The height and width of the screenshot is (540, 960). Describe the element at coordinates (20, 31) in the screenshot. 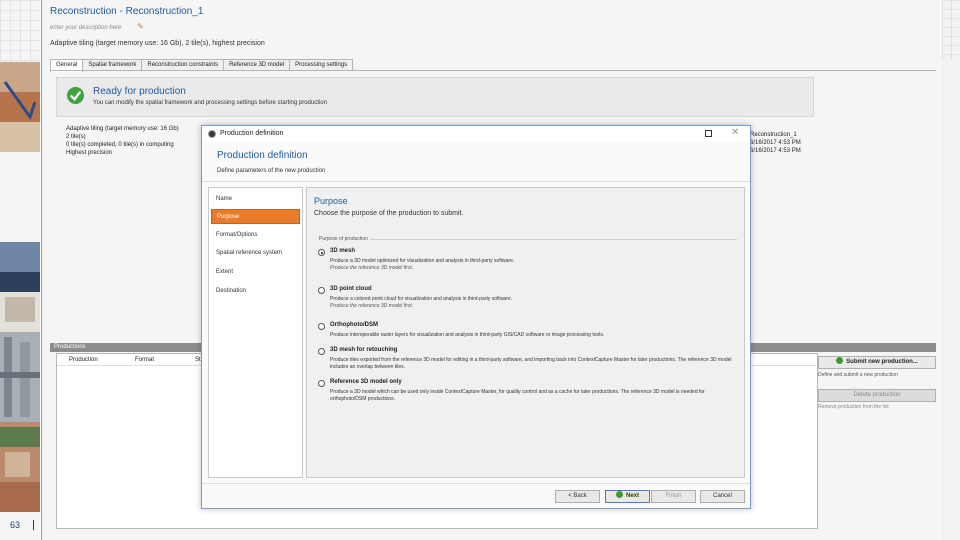

I see `slide-grid-decoration` at that location.